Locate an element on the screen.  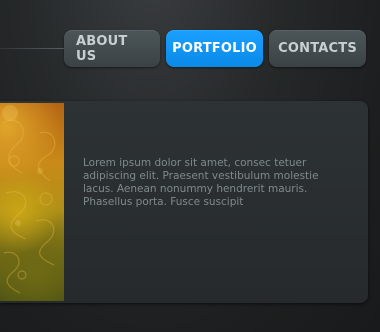
floral-swirl-pattern-icon is located at coordinates (28, 199).